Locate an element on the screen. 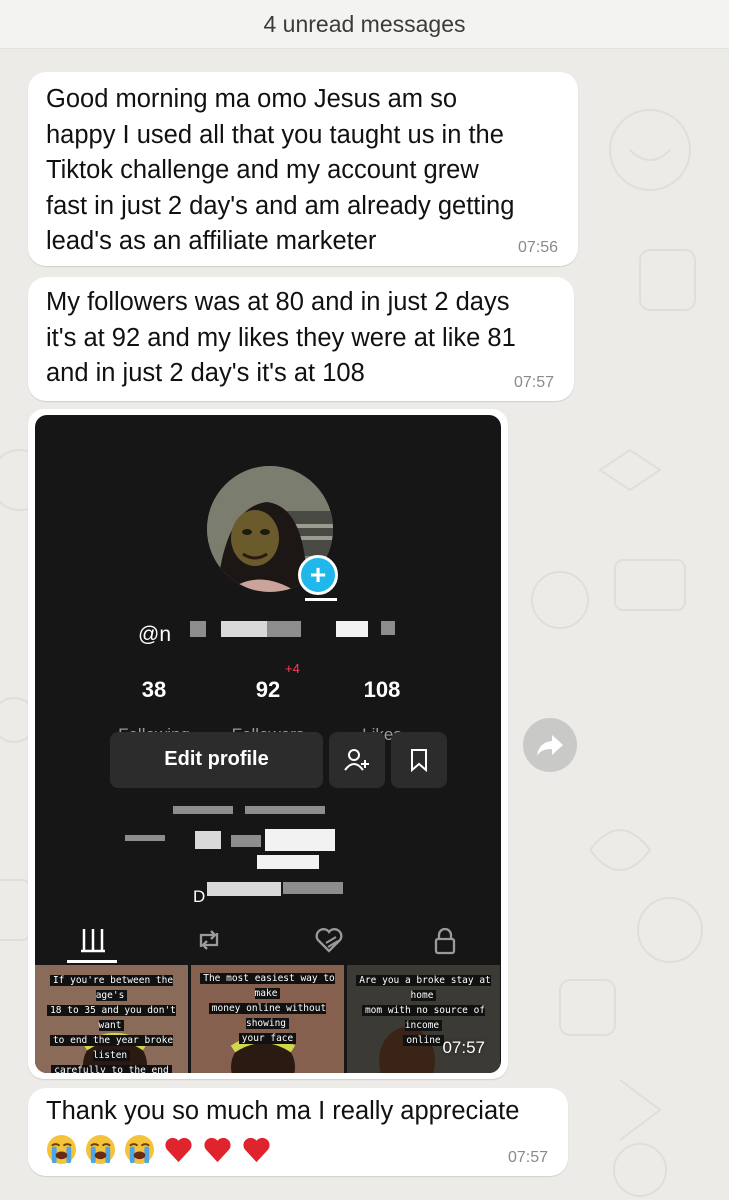  profile-username: @n is located at coordinates (154, 635).